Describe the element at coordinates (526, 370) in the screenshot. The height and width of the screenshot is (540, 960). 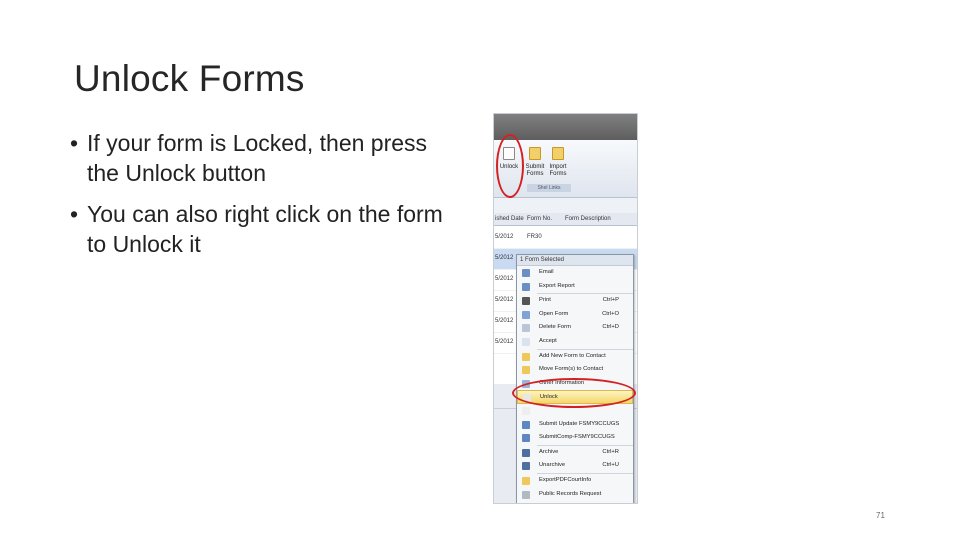
I see `move-folder-icon` at that location.